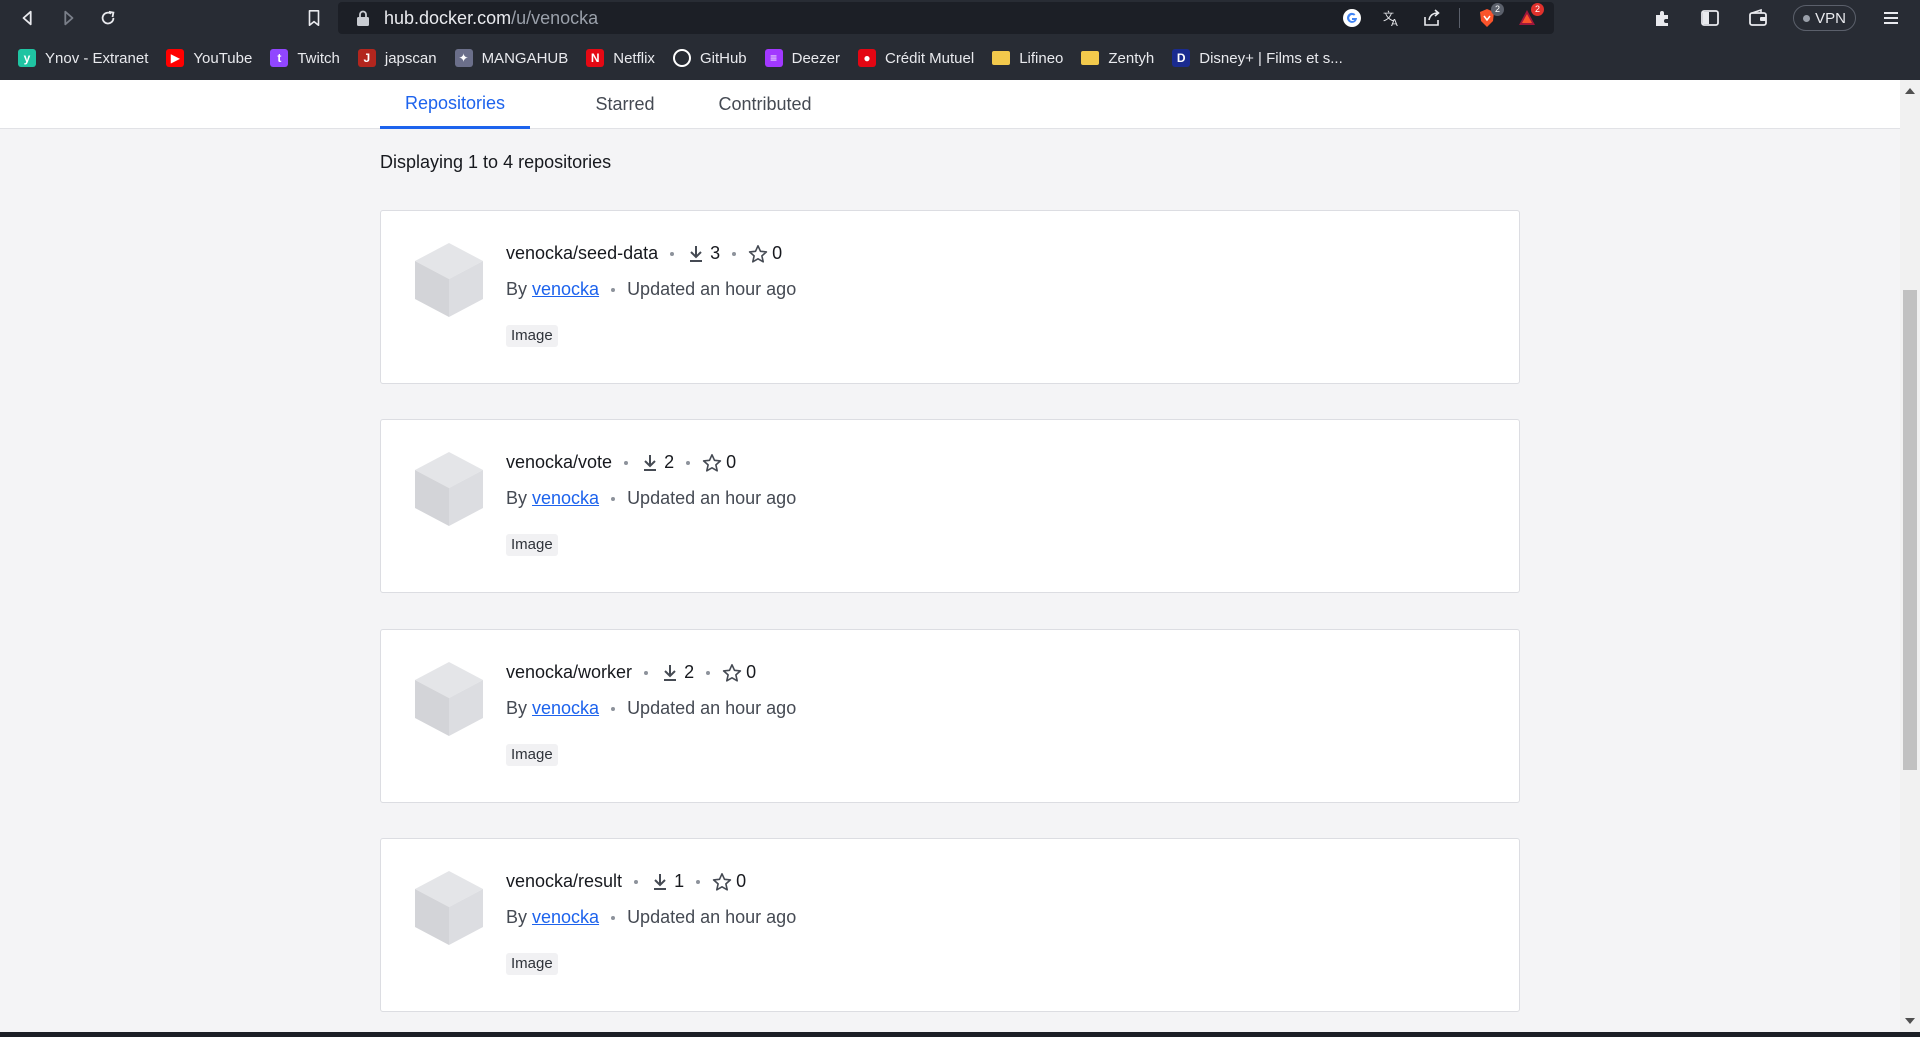 The width and height of the screenshot is (1920, 1037). Describe the element at coordinates (1537, 9) in the screenshot. I see `alert-badge: 2` at that location.